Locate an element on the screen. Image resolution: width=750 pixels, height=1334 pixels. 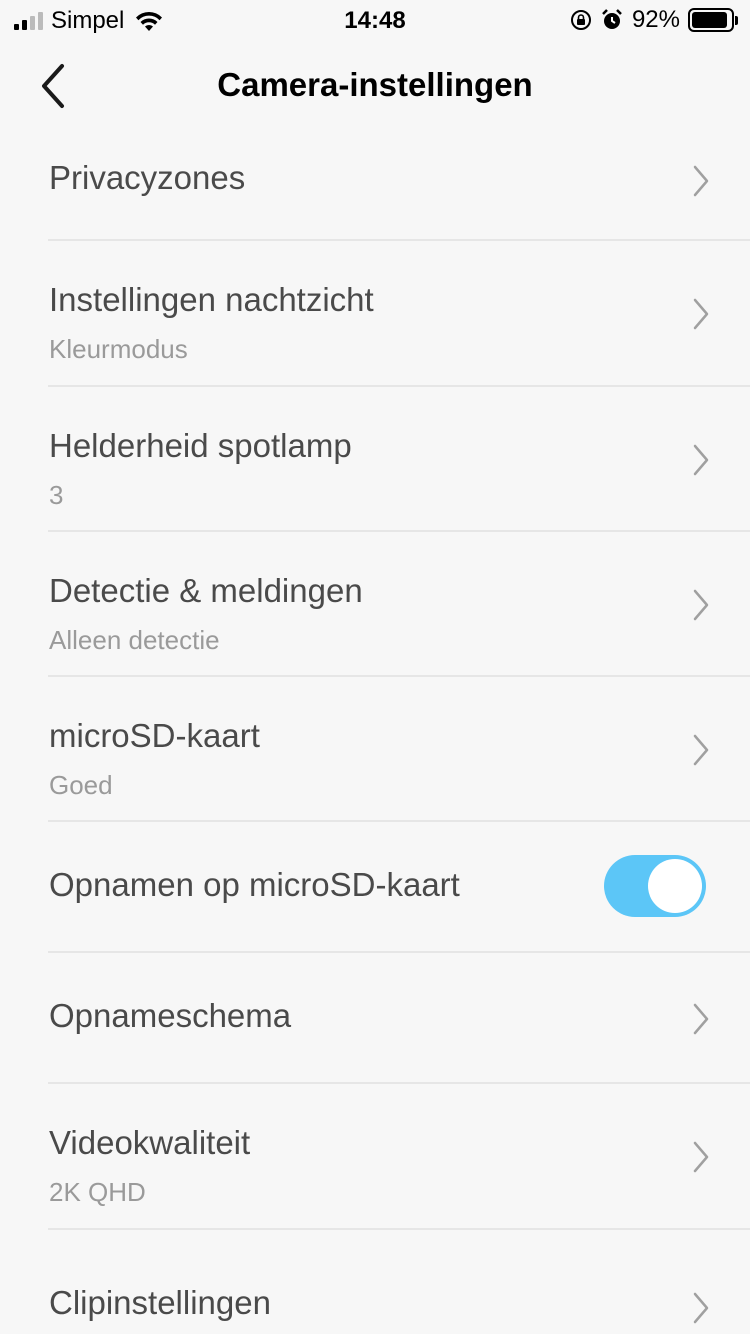
settings-row-title: Clipinstellingen is located at coordinates (160, 1302).